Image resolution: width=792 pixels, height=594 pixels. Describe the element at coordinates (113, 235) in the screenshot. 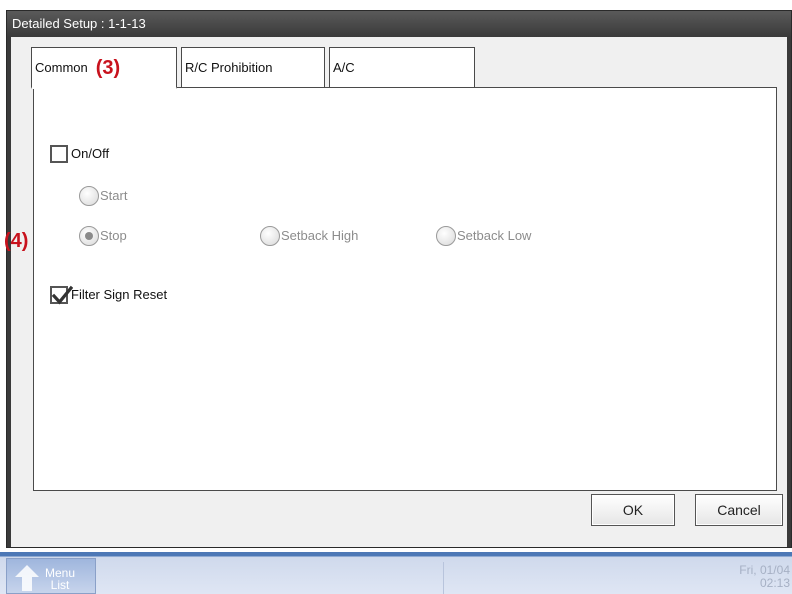

I see `stop-label: Stop` at that location.